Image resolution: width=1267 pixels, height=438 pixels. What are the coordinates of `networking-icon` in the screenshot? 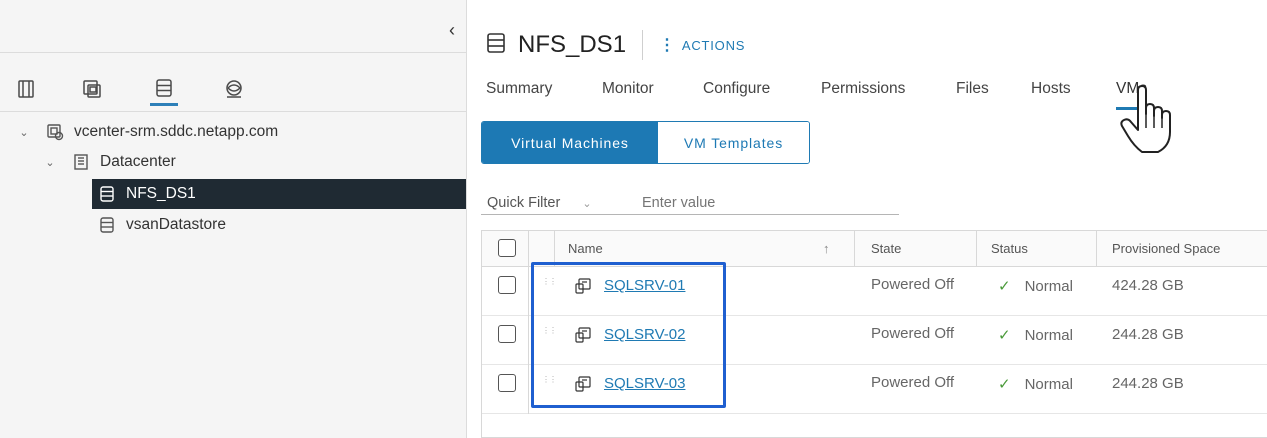 It's located at (234, 89).